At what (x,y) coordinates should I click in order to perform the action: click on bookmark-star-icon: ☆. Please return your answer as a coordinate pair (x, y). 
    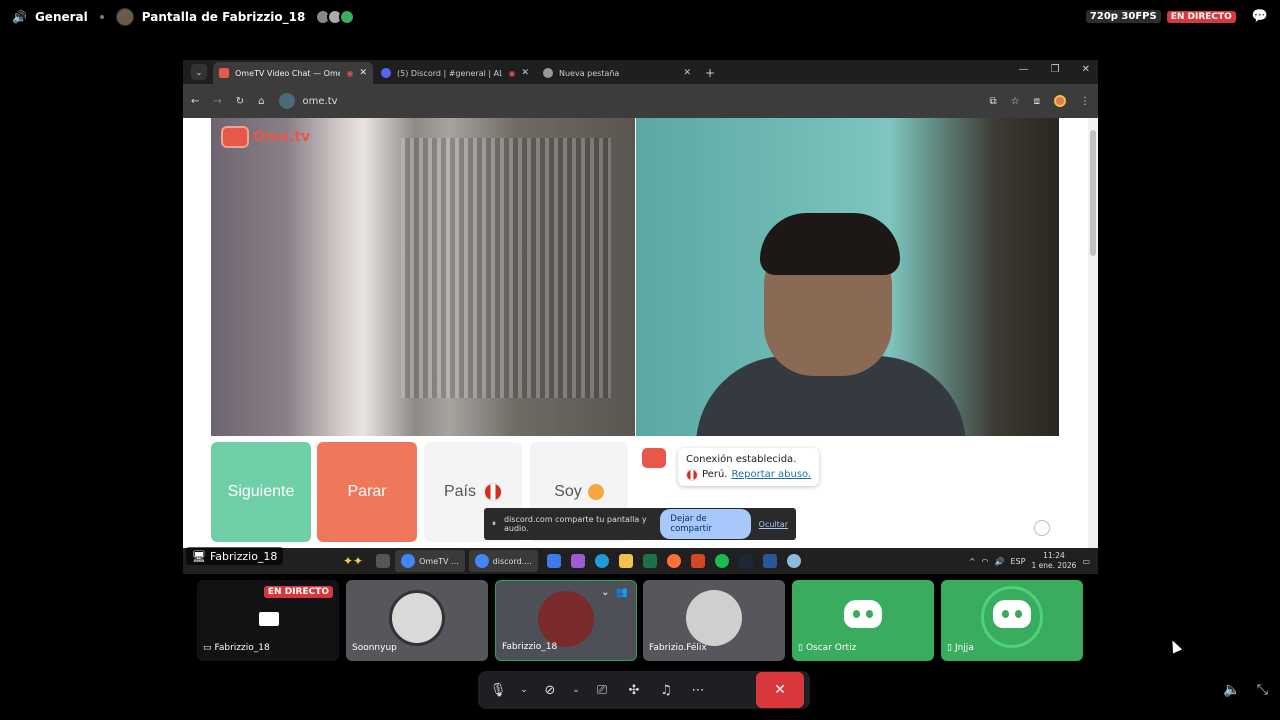
    Looking at the image, I should click on (1015, 101).